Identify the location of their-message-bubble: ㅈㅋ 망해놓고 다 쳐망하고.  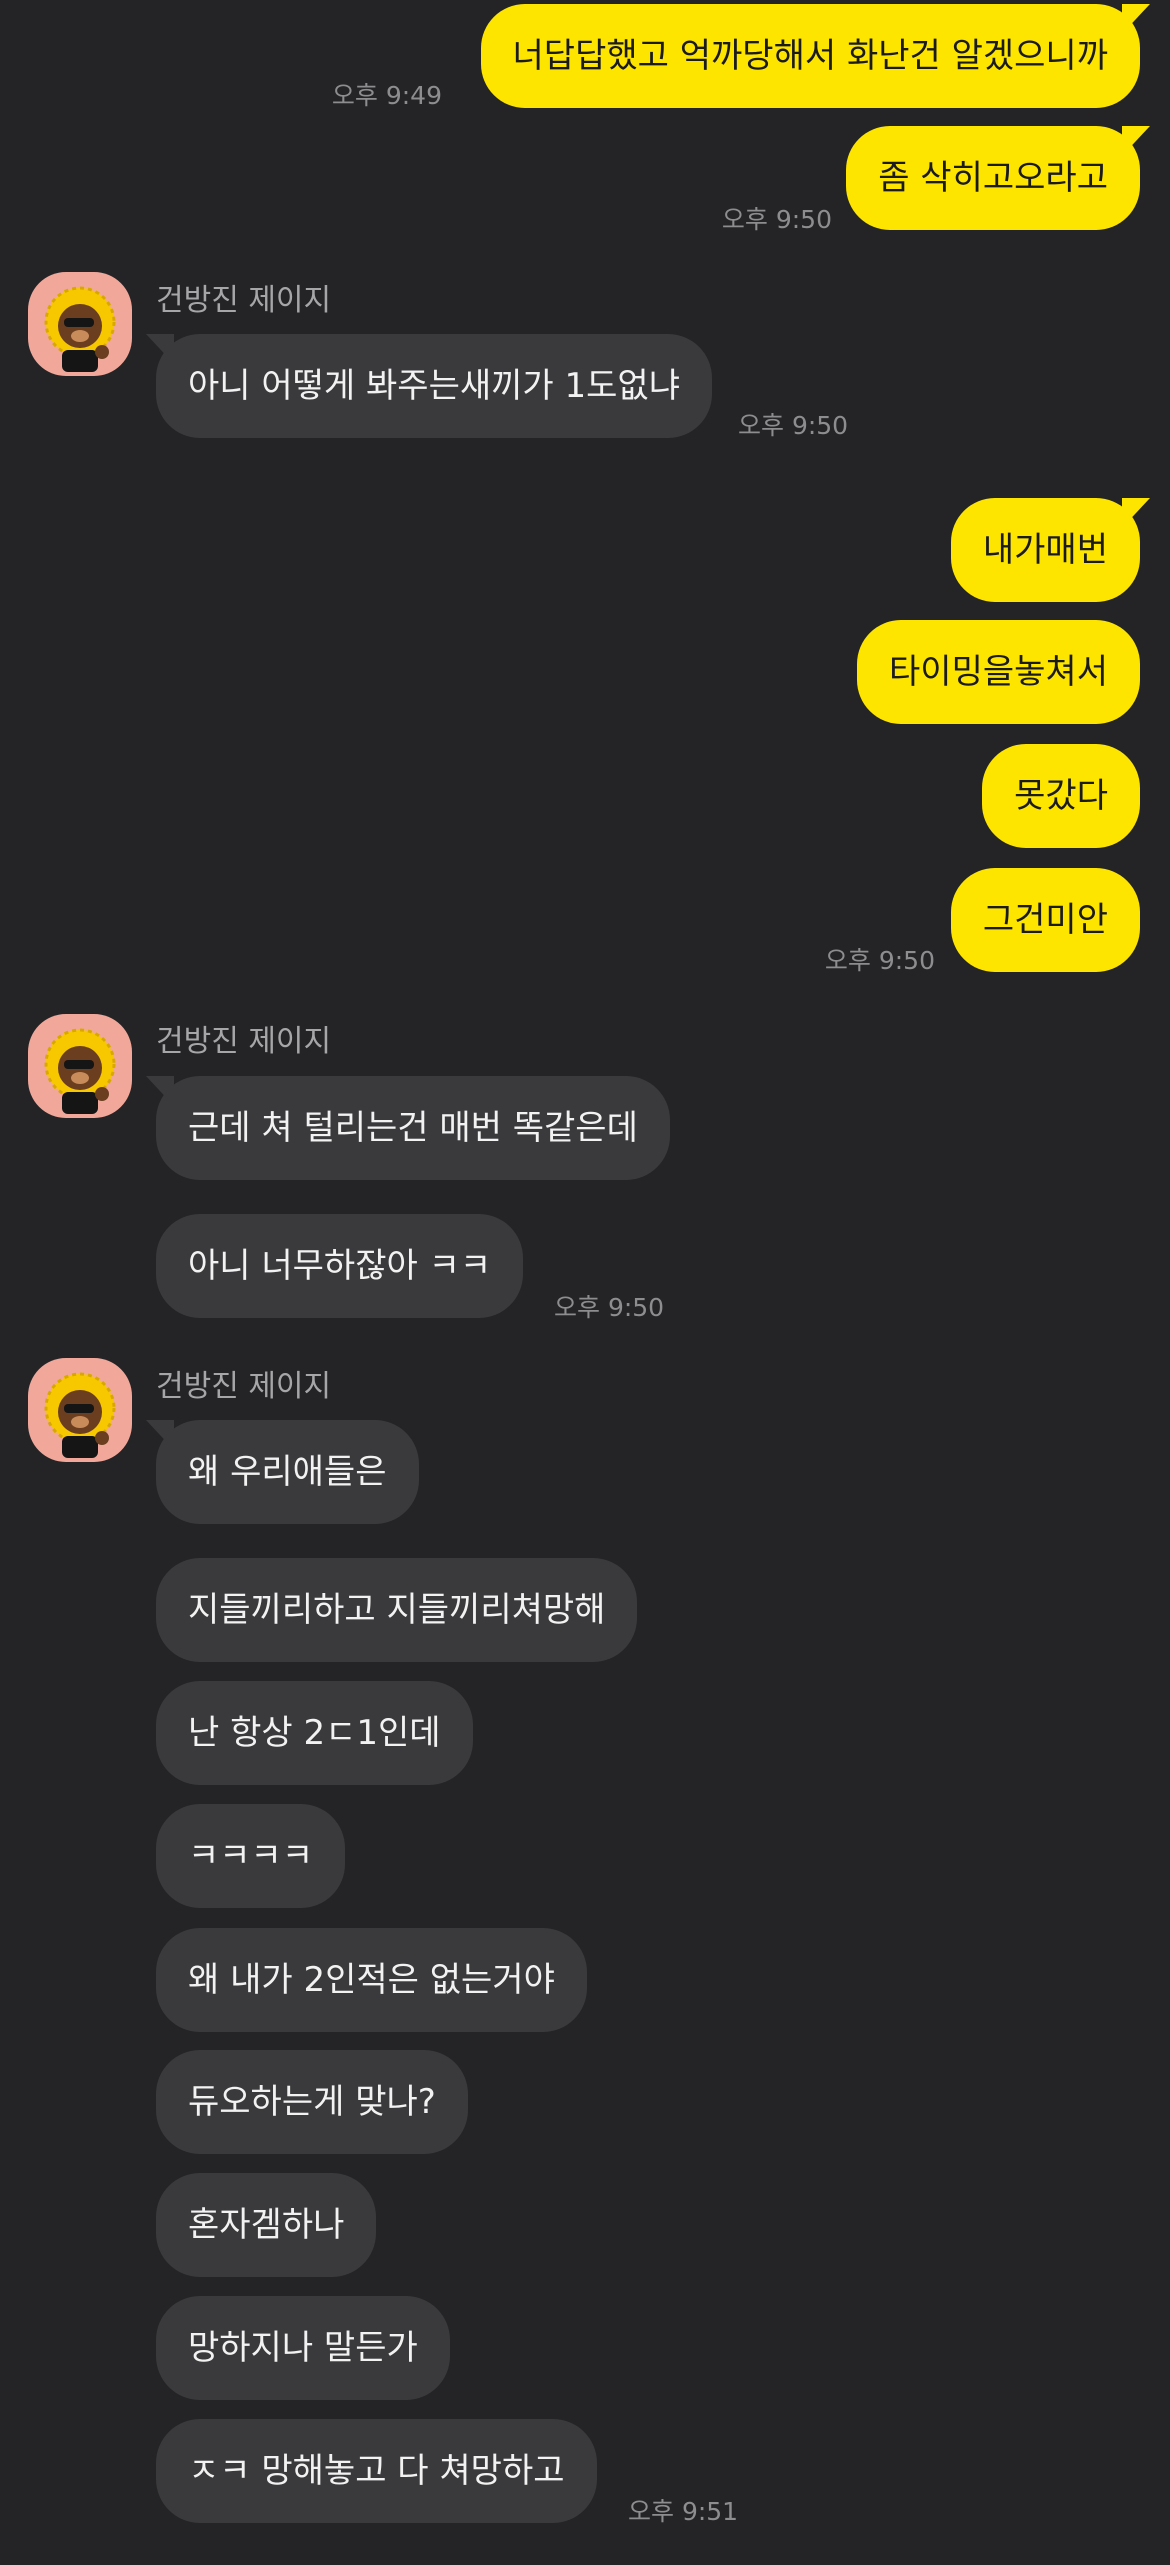
(376, 2471).